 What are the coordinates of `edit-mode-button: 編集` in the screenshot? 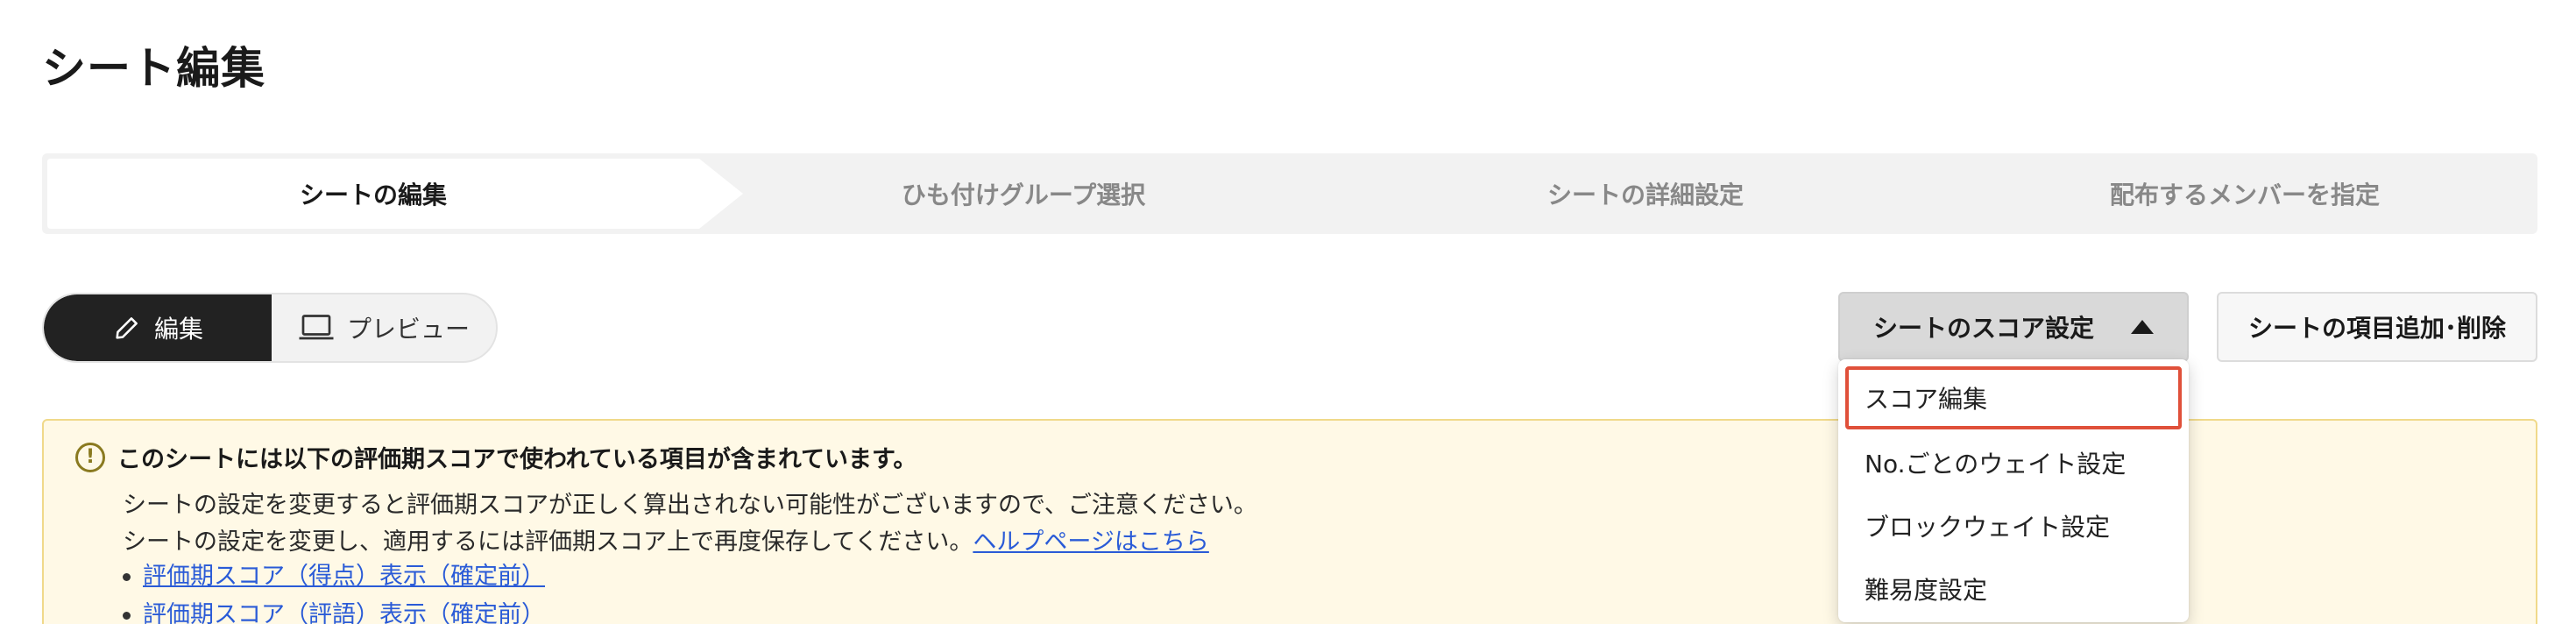 It's located at (158, 327).